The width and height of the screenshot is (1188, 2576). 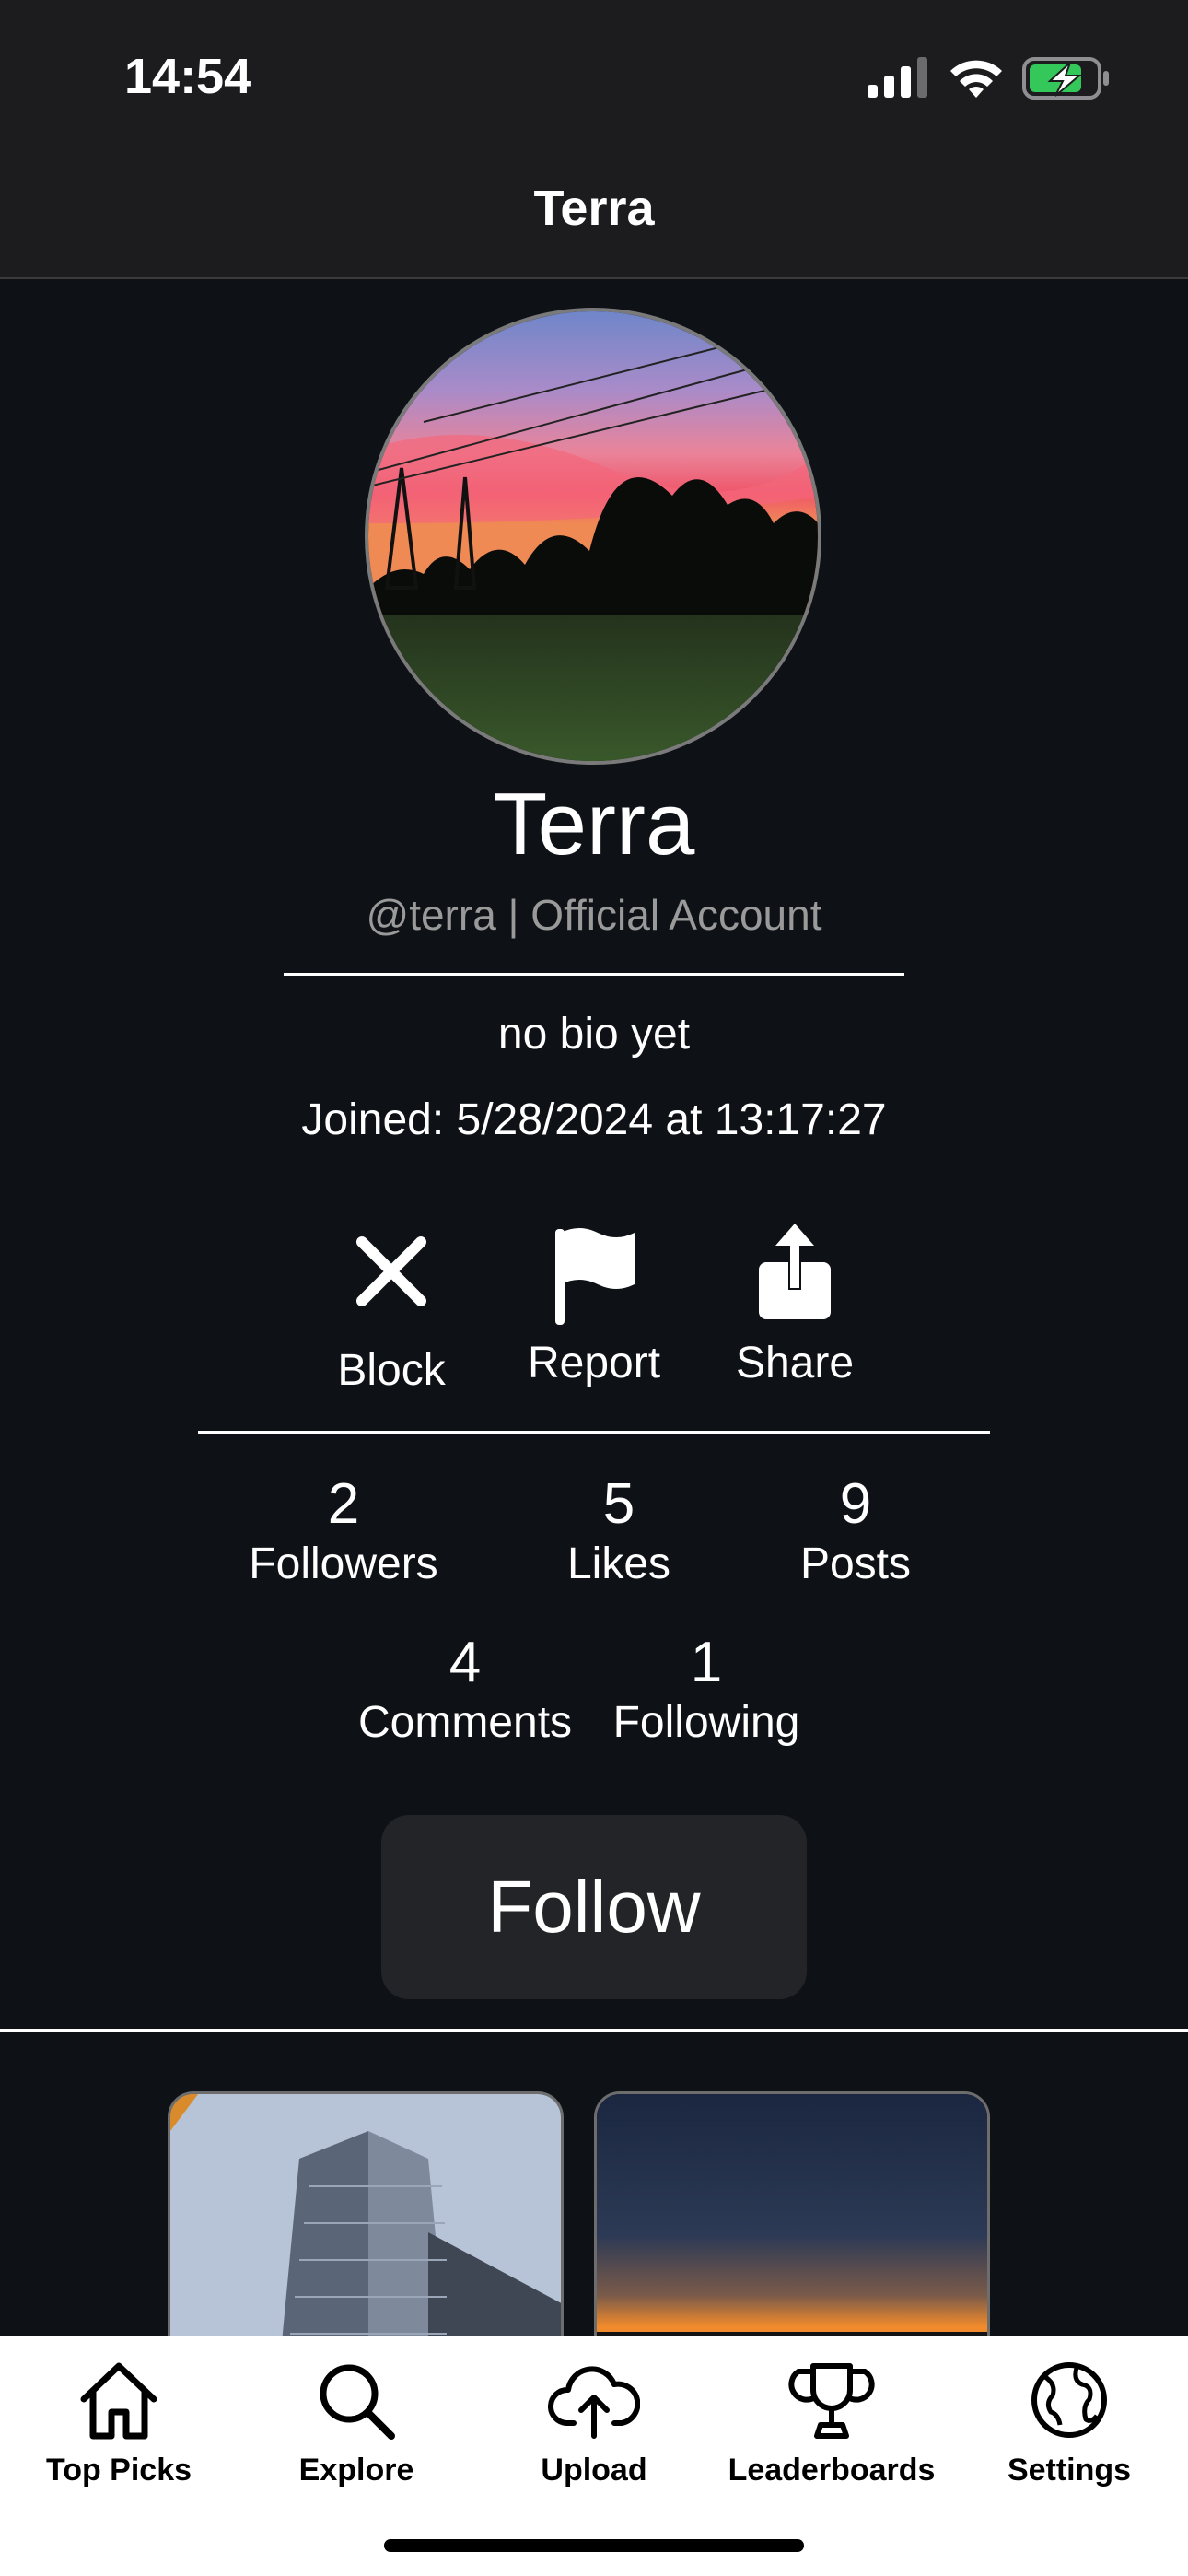 I want to click on home-indicator, so click(x=594, y=2545).